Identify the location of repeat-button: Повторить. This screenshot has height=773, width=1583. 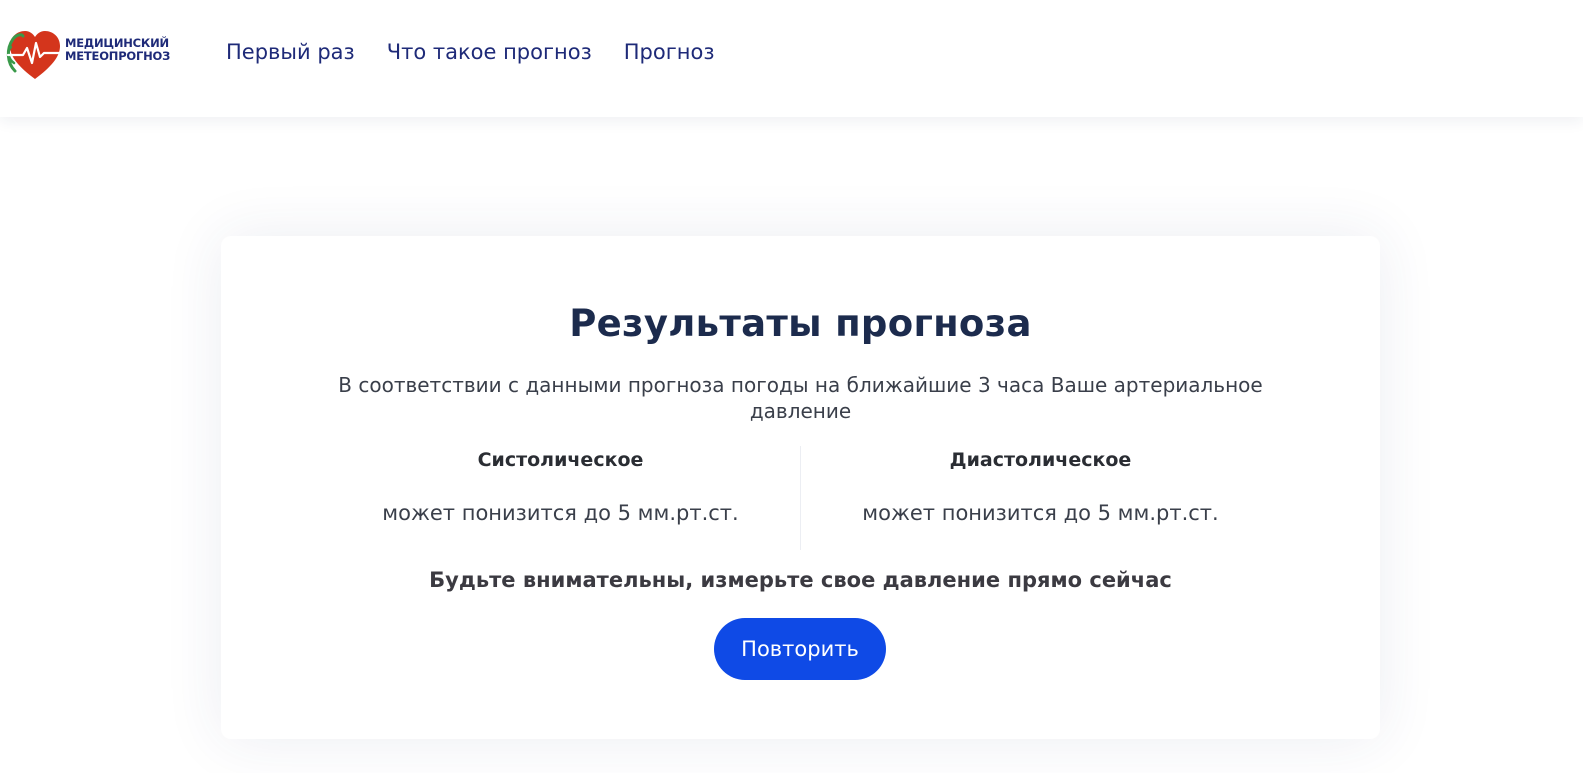
(800, 649).